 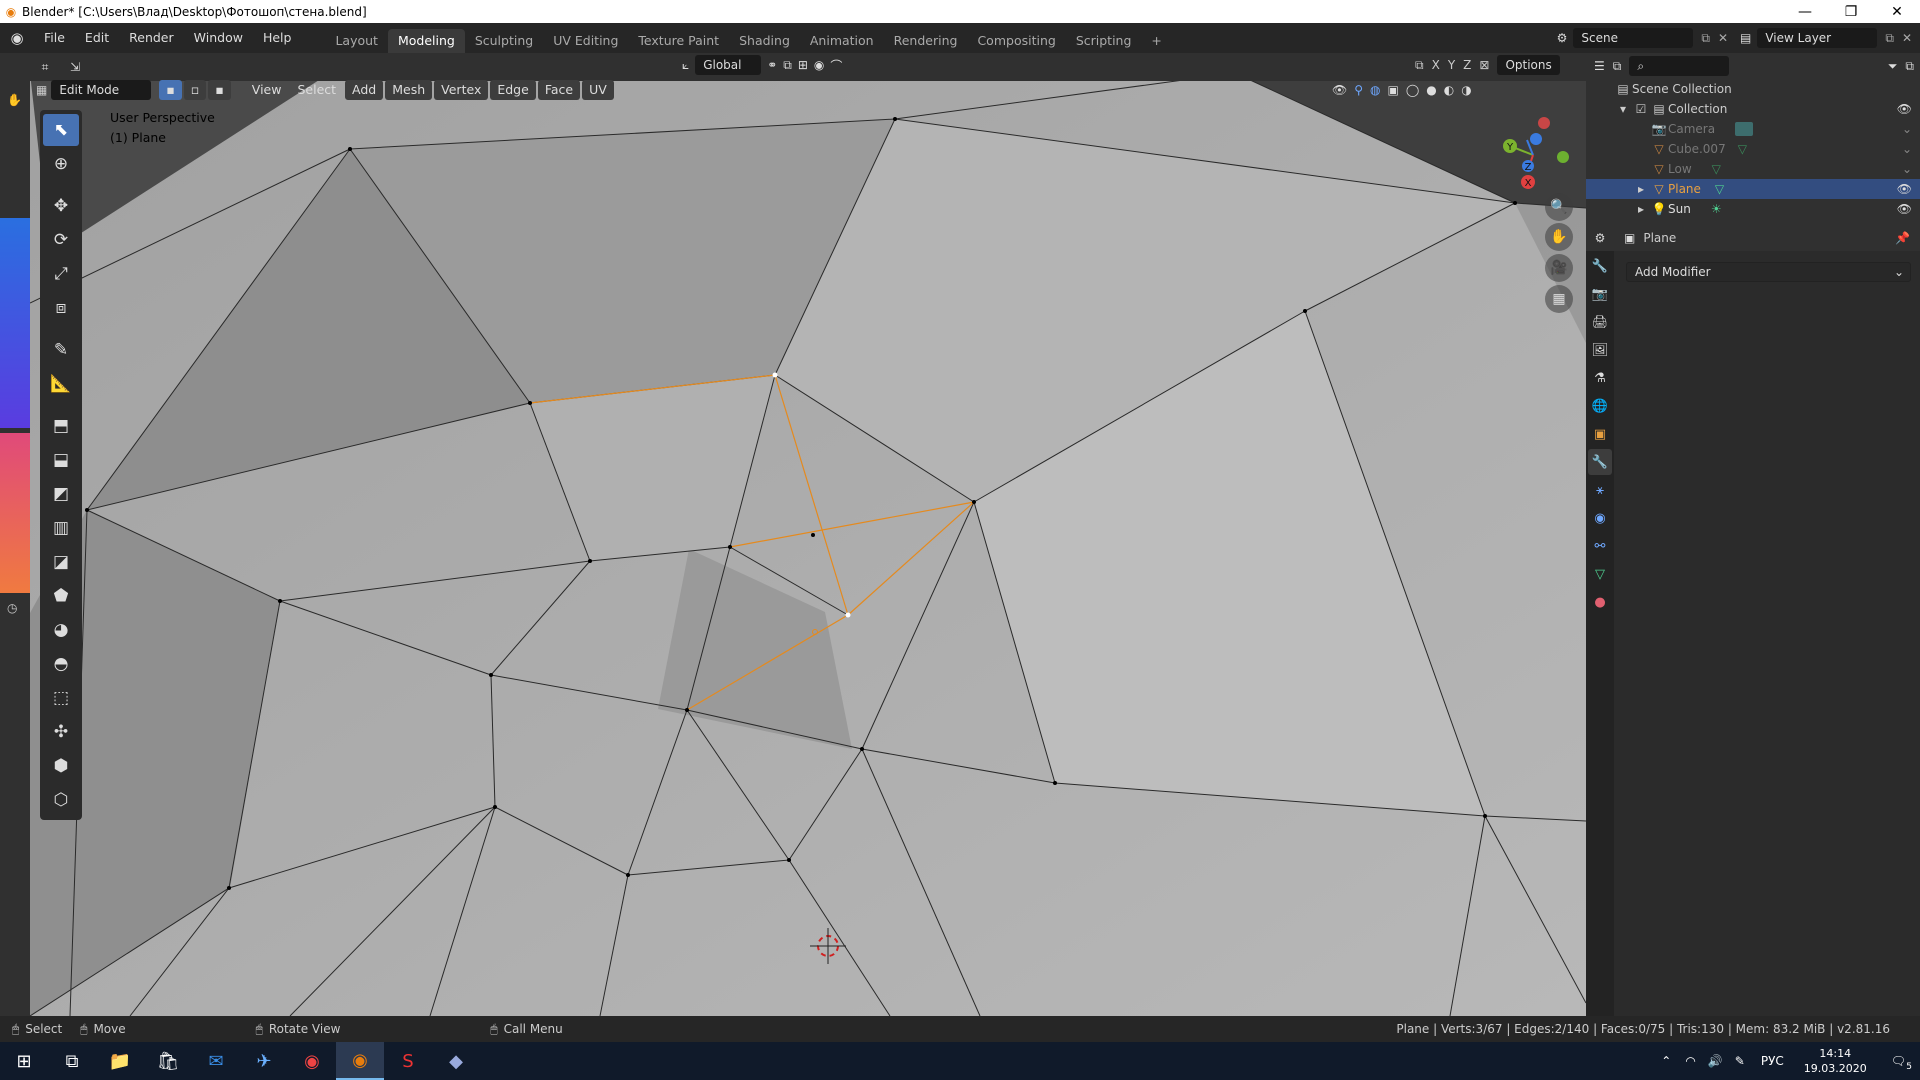 What do you see at coordinates (598, 90) in the screenshot?
I see `menu-uv: UV` at bounding box center [598, 90].